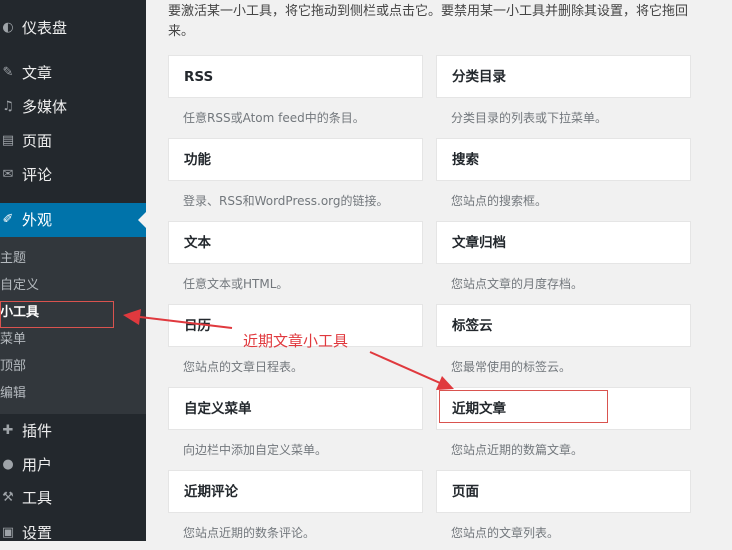  Describe the element at coordinates (37, 465) in the screenshot. I see `menu-label-users: 用户` at that location.